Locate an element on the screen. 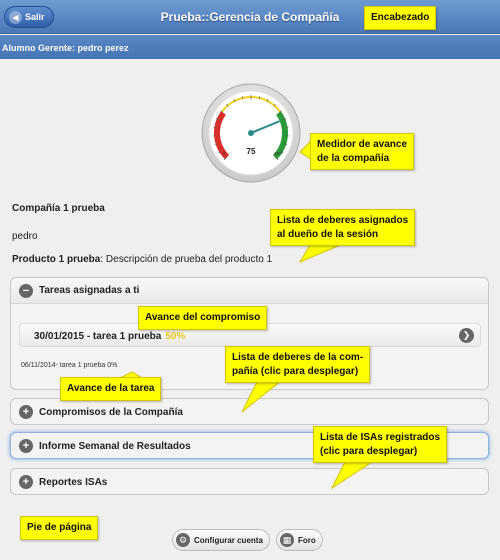 This screenshot has width=500, height=560. note-avance-compromiso: Avance del compromiso is located at coordinates (203, 318).